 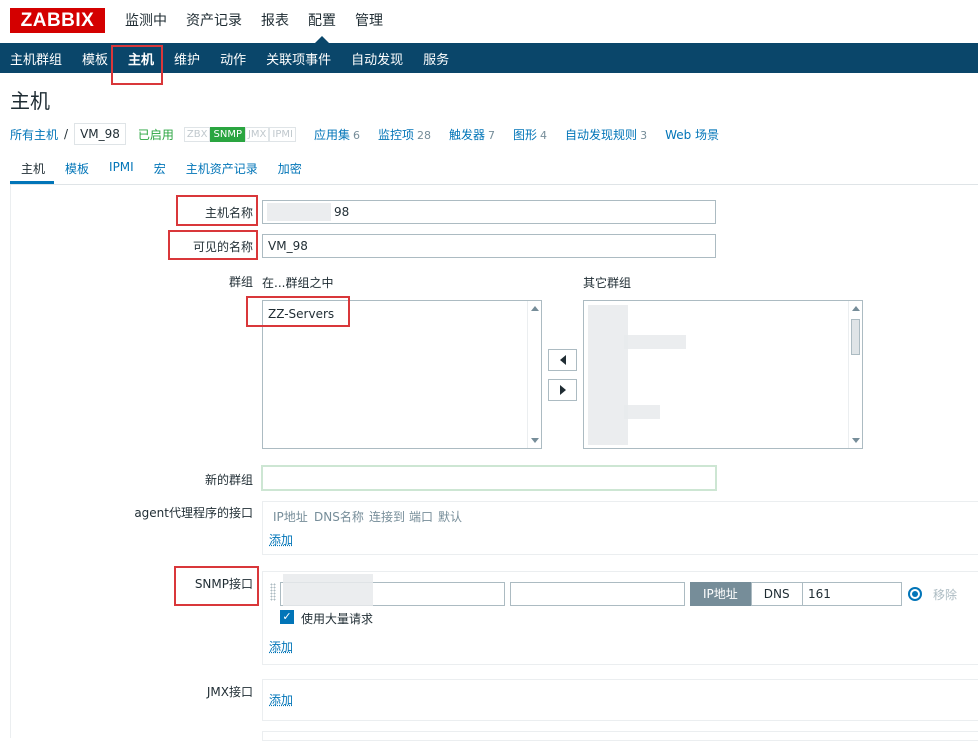 What do you see at coordinates (298, 58) in the screenshot?
I see `sub-menu-event-correlation: 关联项事件` at bounding box center [298, 58].